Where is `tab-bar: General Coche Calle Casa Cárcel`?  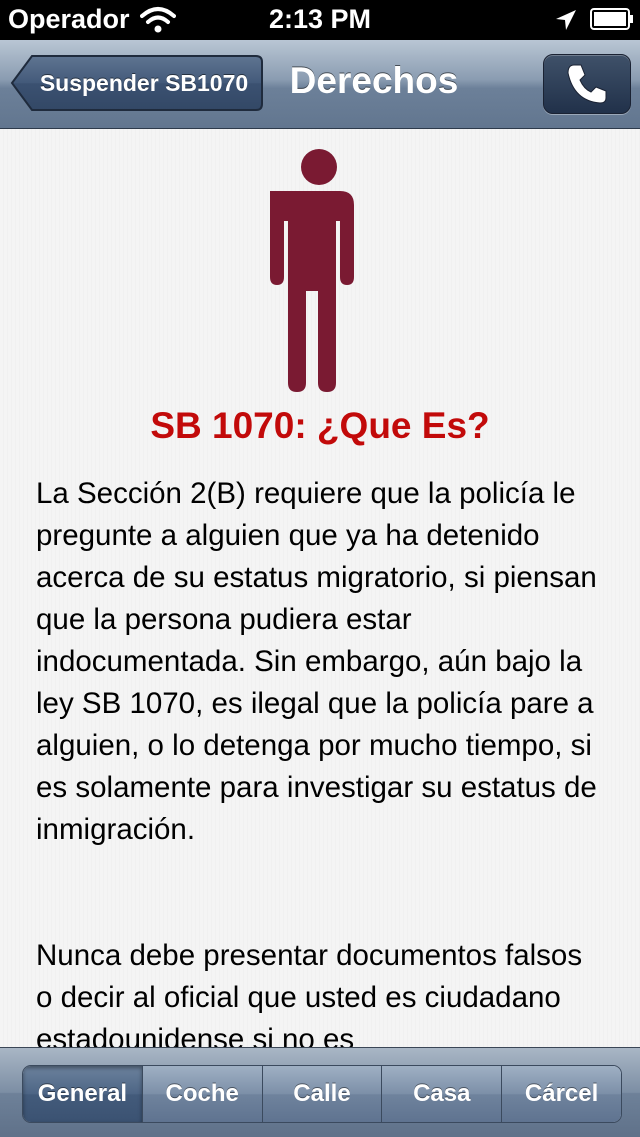 tab-bar: General Coche Calle Casa Cárcel is located at coordinates (320, 1092).